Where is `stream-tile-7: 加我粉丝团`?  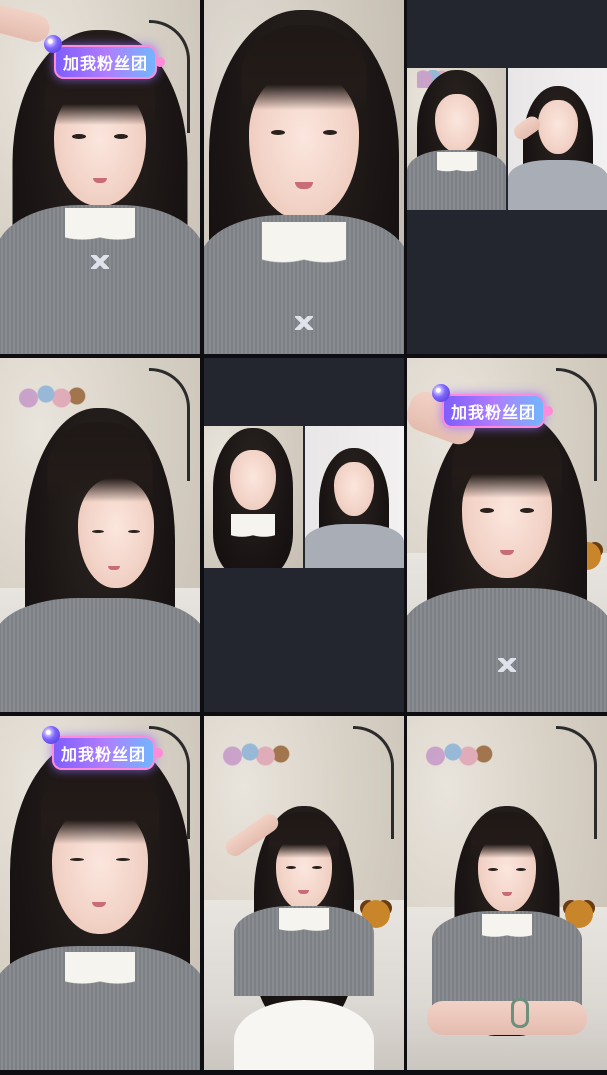 stream-tile-7: 加我粉丝团 is located at coordinates (100, 893).